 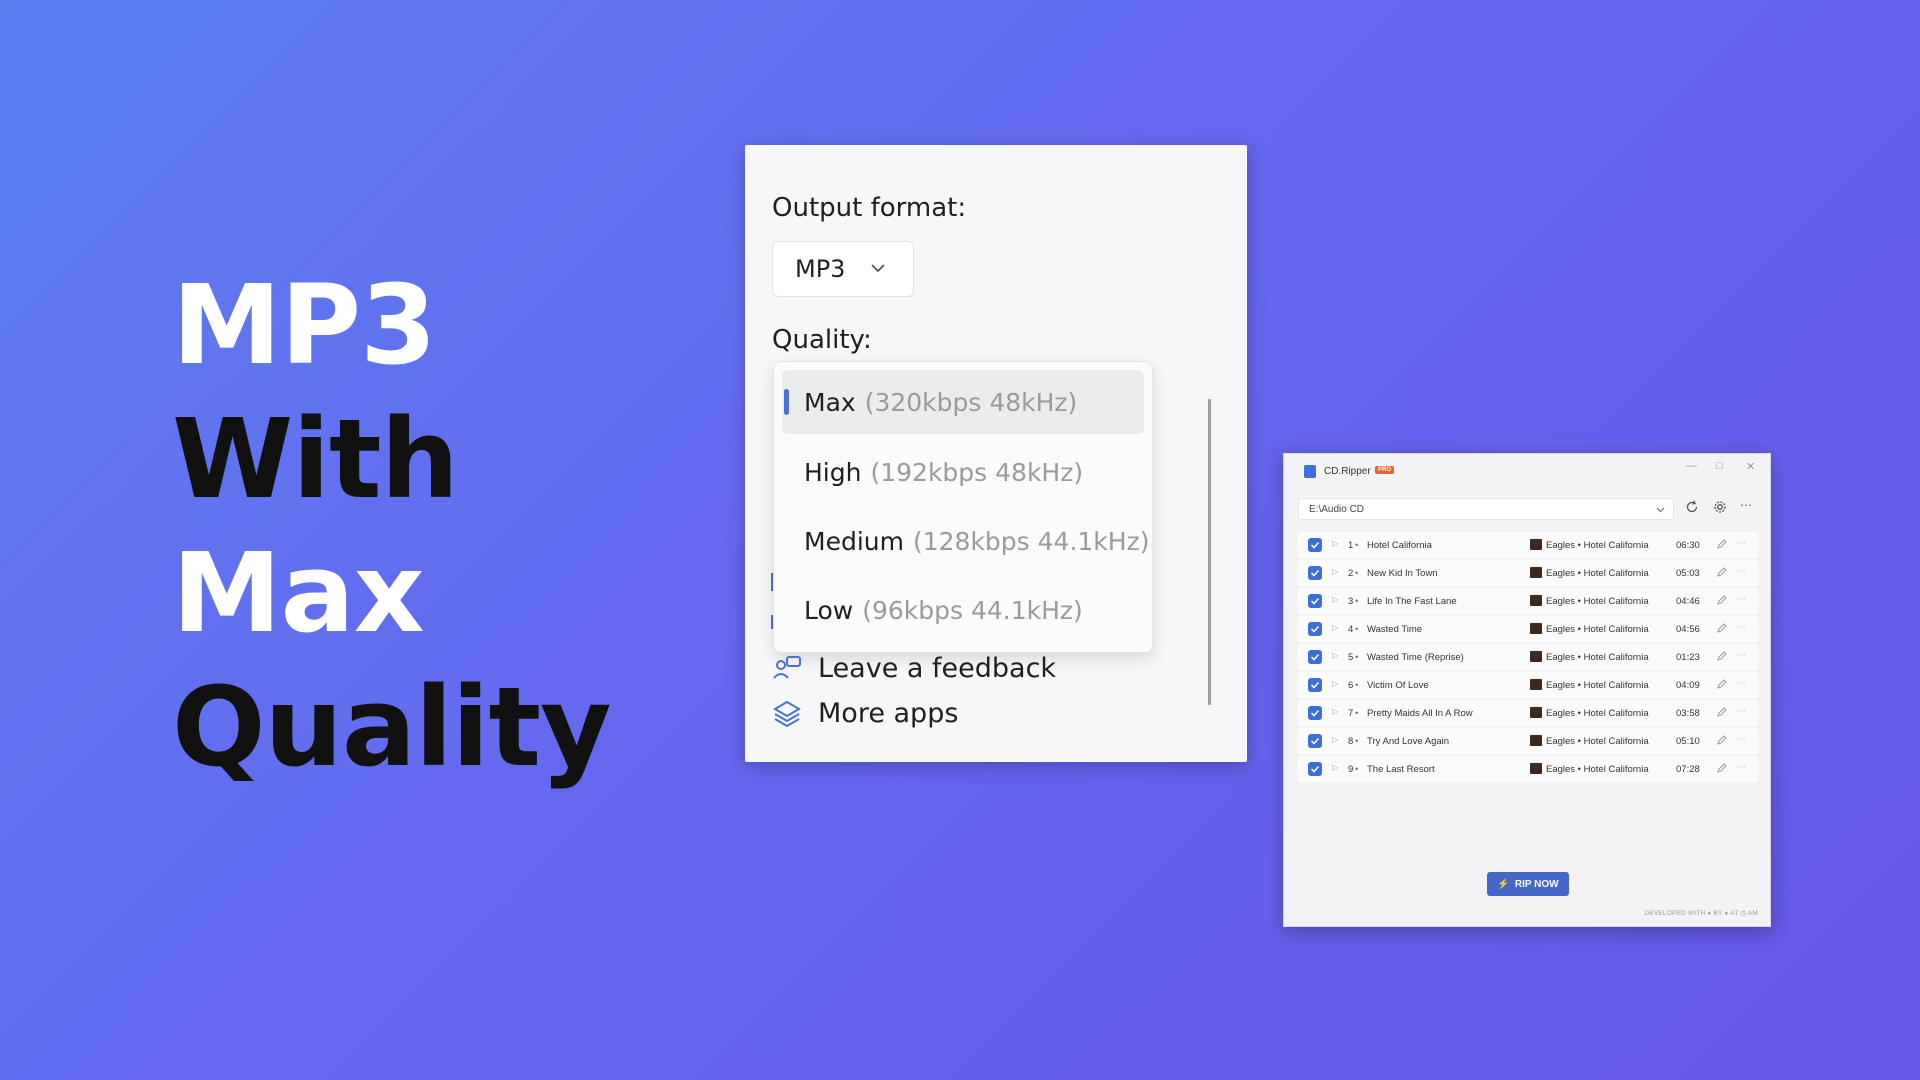 I want to click on track-title: Hotel California, so click(x=1399, y=545).